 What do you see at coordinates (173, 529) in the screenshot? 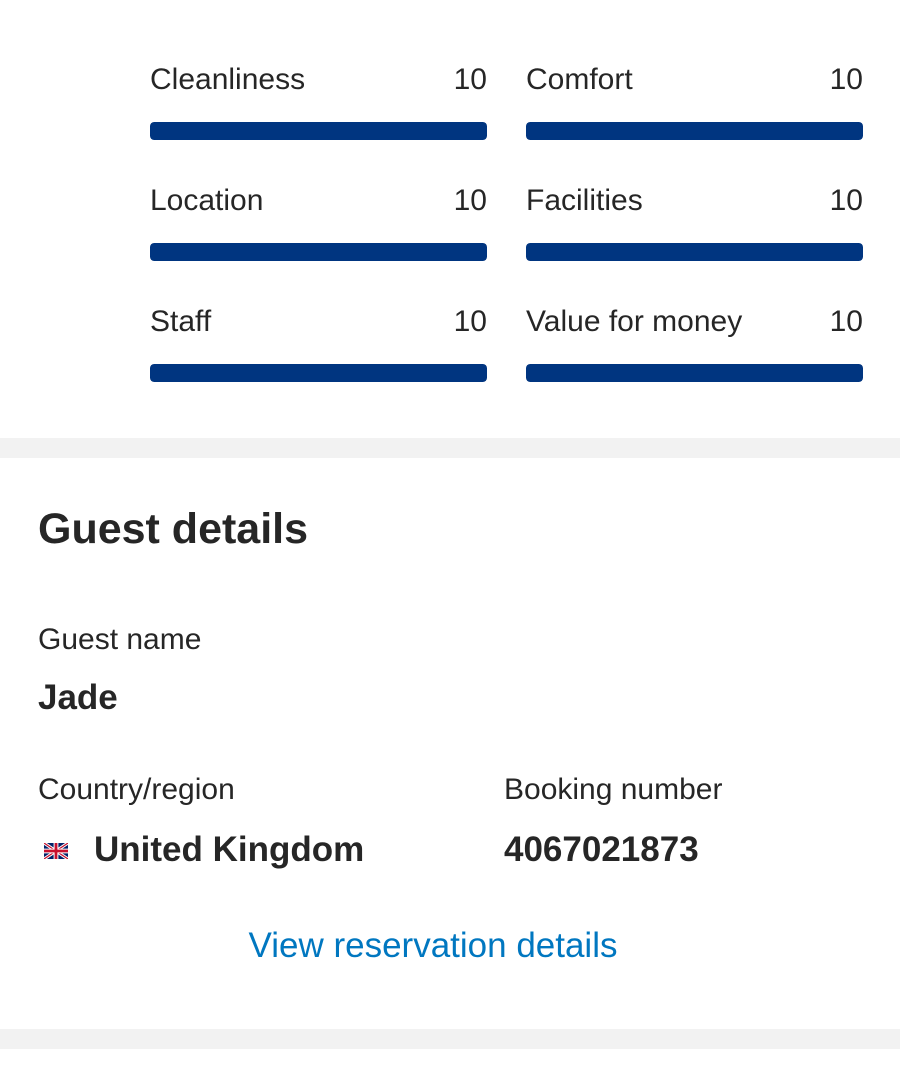
I see `section-title: Guest details` at bounding box center [173, 529].